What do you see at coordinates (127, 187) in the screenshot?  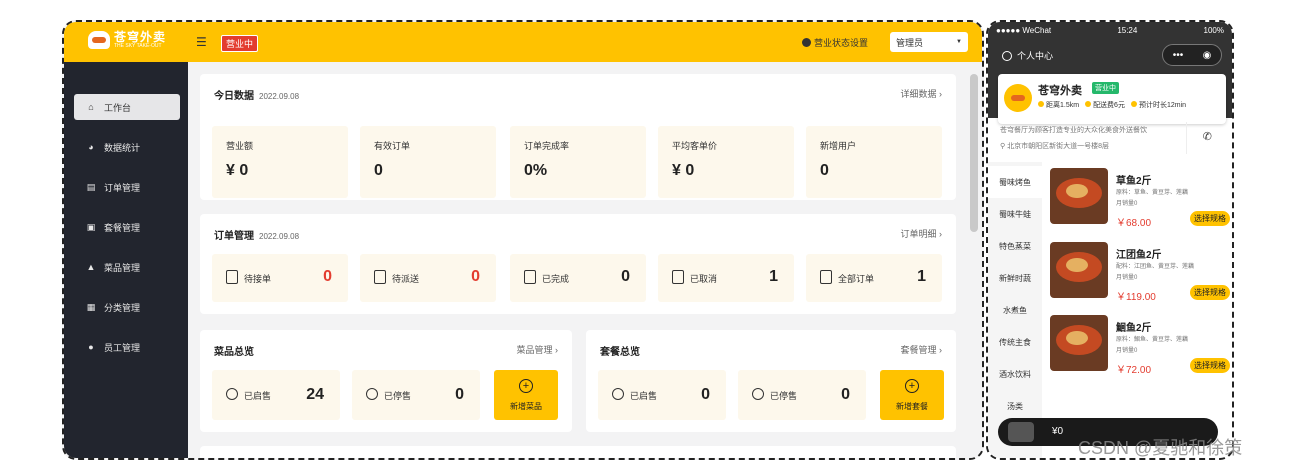 I see `sidebar-item-orders: ▤ 订单管理` at bounding box center [127, 187].